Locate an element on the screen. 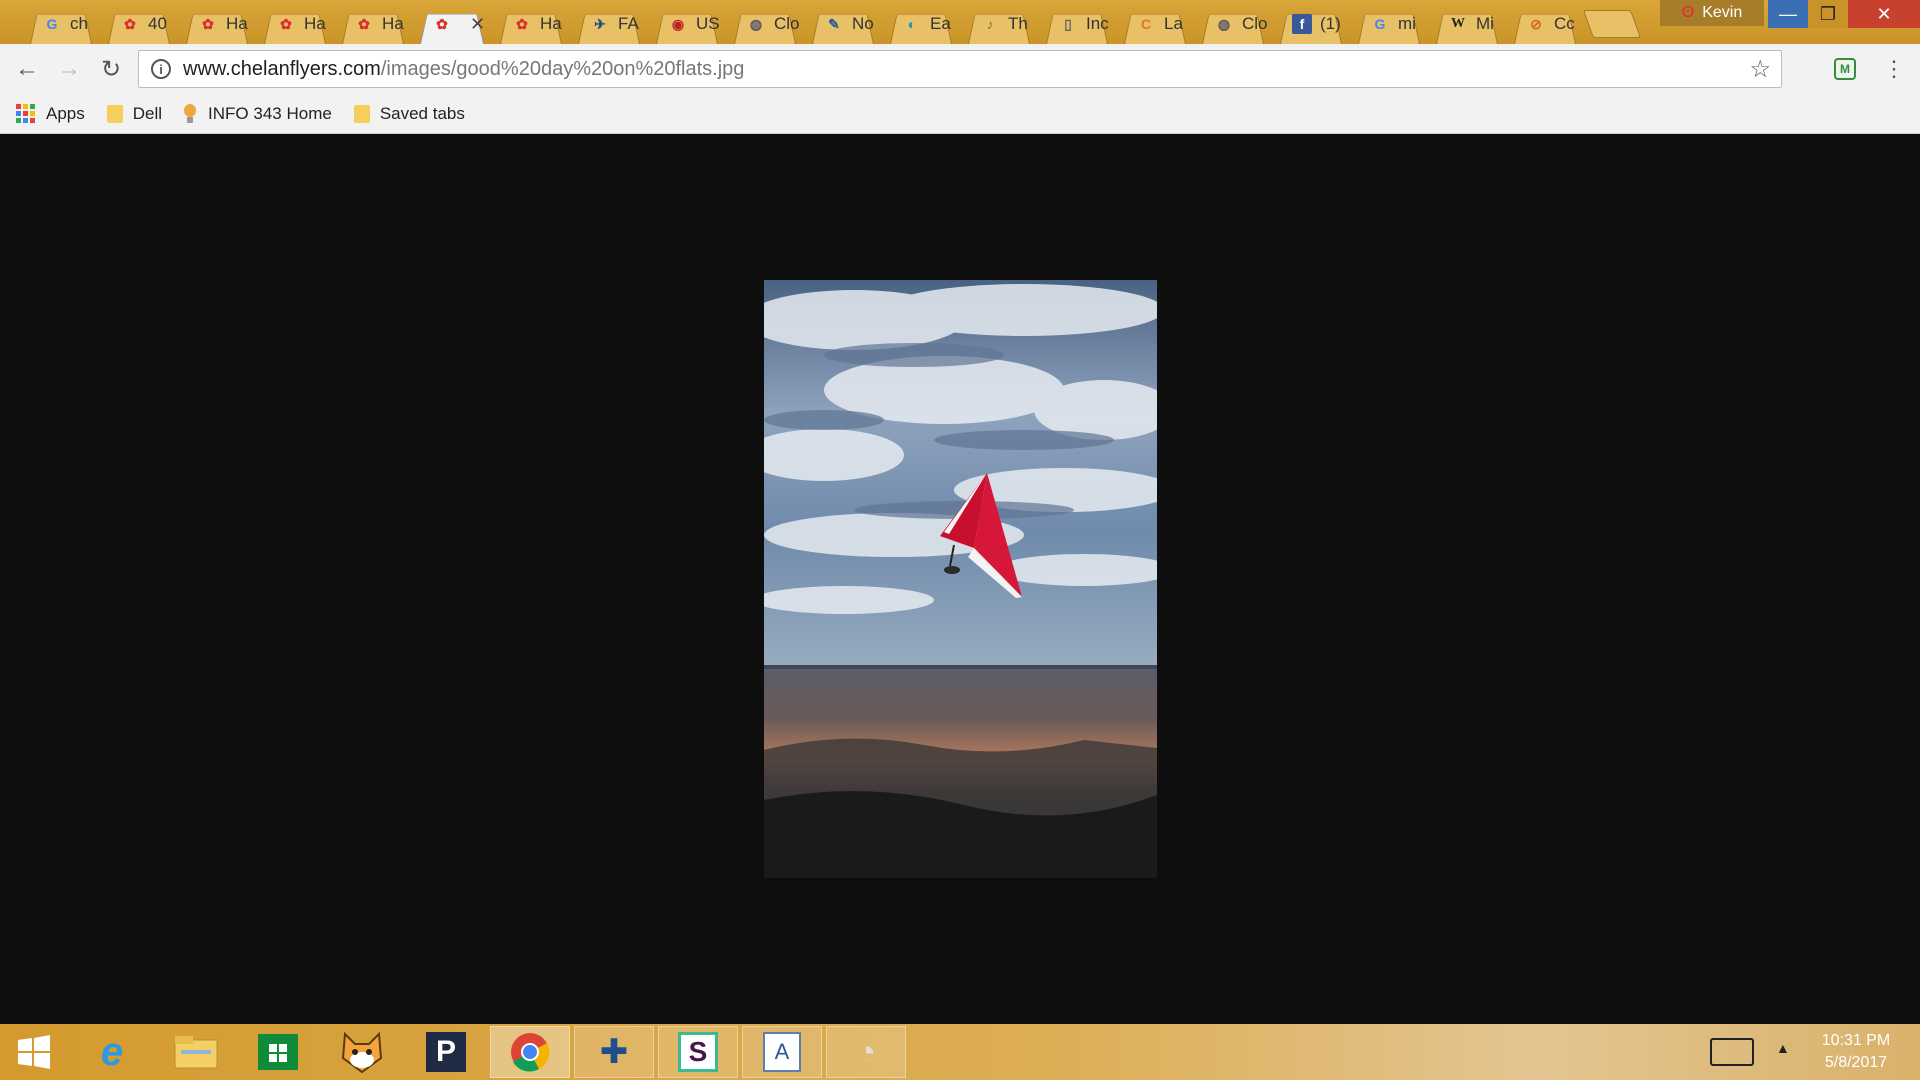 The image size is (1920, 1080). url-host: www.chelanflyers.com is located at coordinates (282, 68).